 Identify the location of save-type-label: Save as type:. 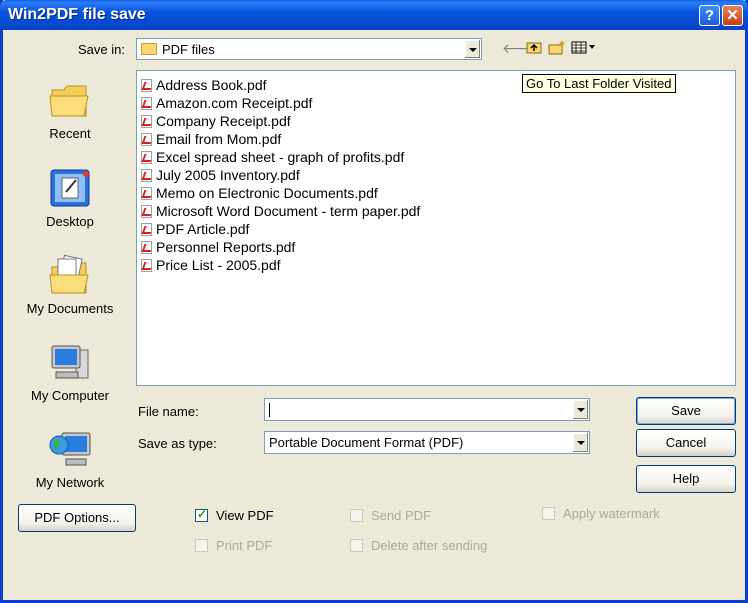
(177, 443).